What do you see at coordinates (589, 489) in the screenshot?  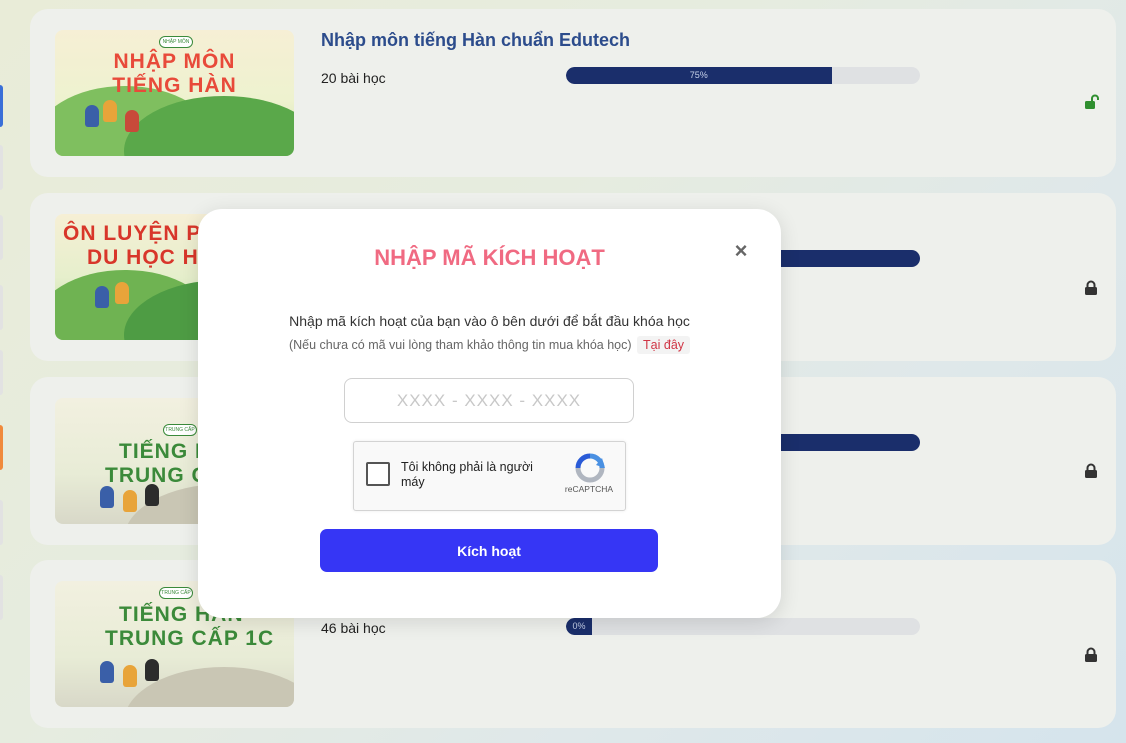 I see `recaptcha-brand: reCAPTCHA` at bounding box center [589, 489].